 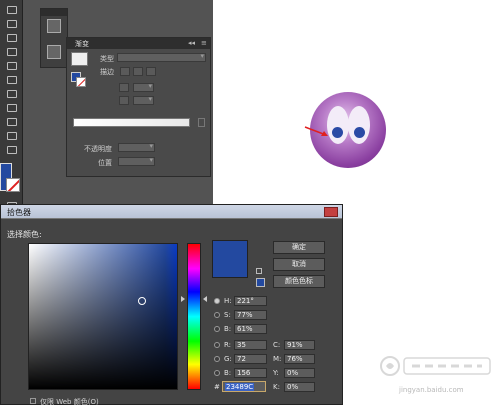 I want to click on stroke-color-swatch, so click(x=13, y=185).